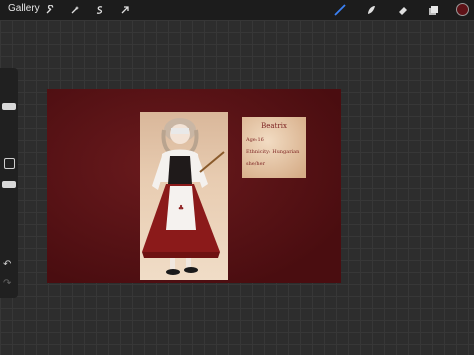 The height and width of the screenshot is (355, 474). What do you see at coordinates (9, 106) in the screenshot?
I see `brush-size-slider` at bounding box center [9, 106].